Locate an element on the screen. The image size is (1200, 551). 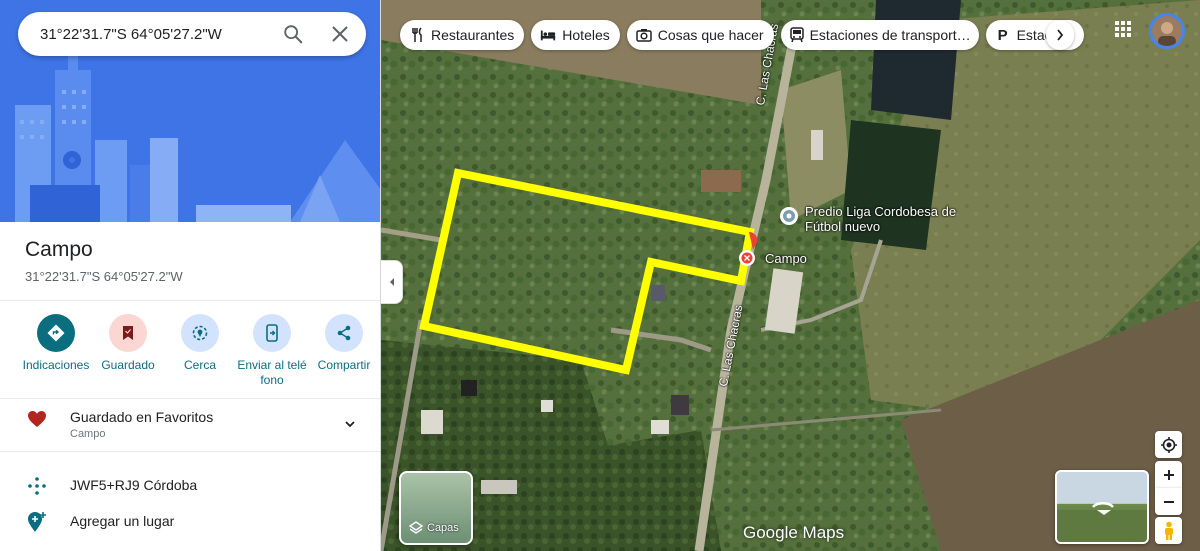
place-coordinates: 31°22'31.7"S 64°05'27.2"W is located at coordinates (104, 276).